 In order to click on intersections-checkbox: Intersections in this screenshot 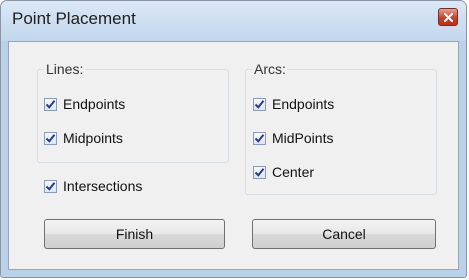, I will do `click(93, 186)`.